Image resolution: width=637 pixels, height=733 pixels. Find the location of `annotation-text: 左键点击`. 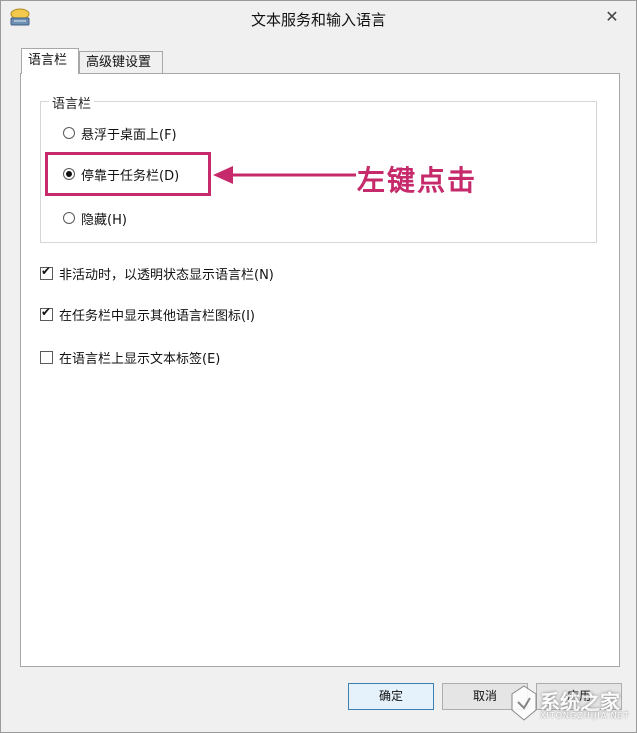

annotation-text: 左键点击 is located at coordinates (417, 180).